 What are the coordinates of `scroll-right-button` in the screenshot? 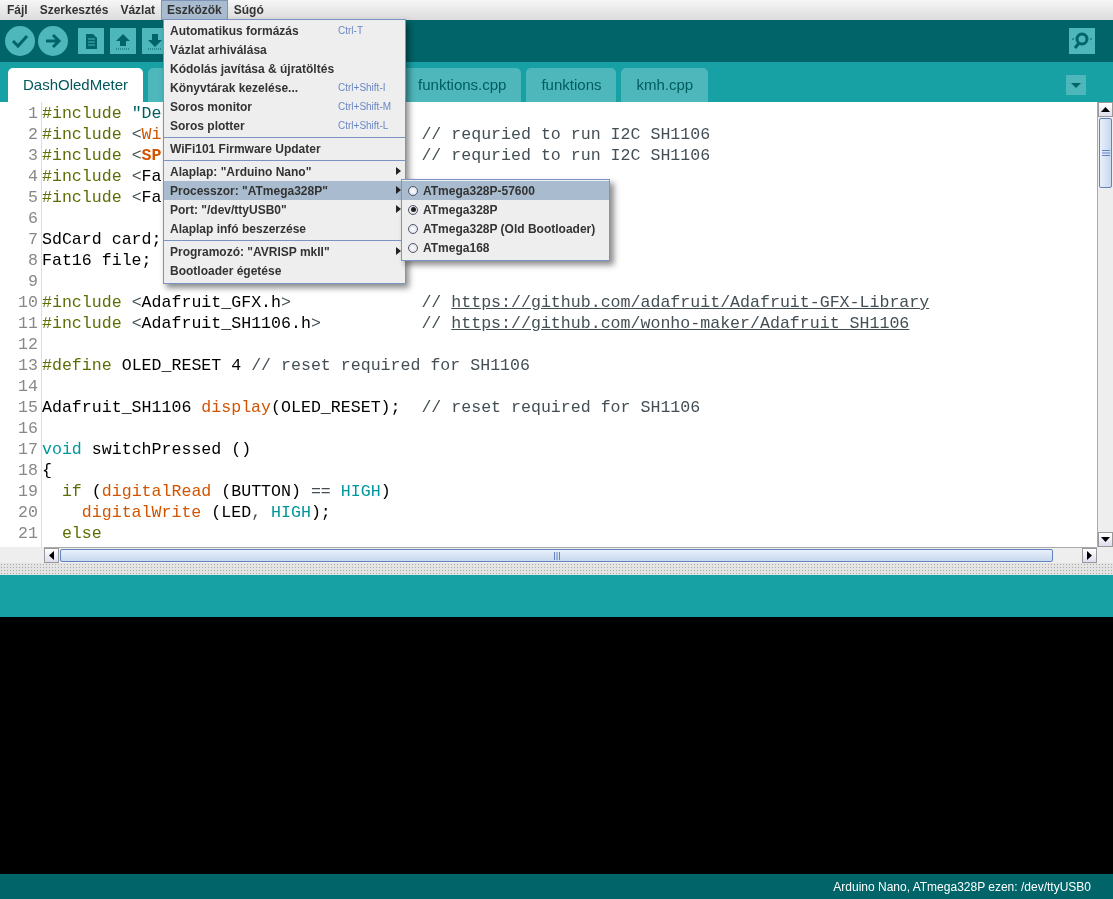 It's located at (1089, 555).